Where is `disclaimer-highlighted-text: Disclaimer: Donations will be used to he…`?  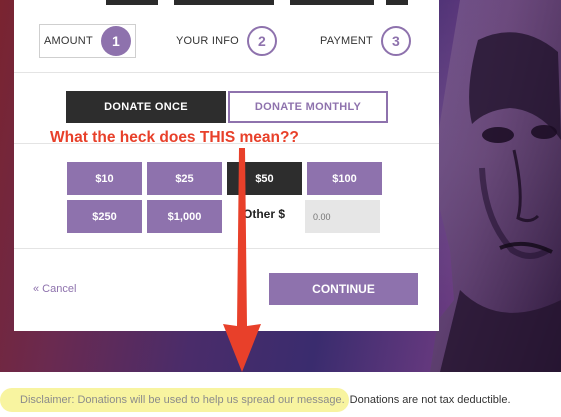
disclaimer-highlighted-text: Disclaimer: Donations will be used to he… is located at coordinates (174, 400).